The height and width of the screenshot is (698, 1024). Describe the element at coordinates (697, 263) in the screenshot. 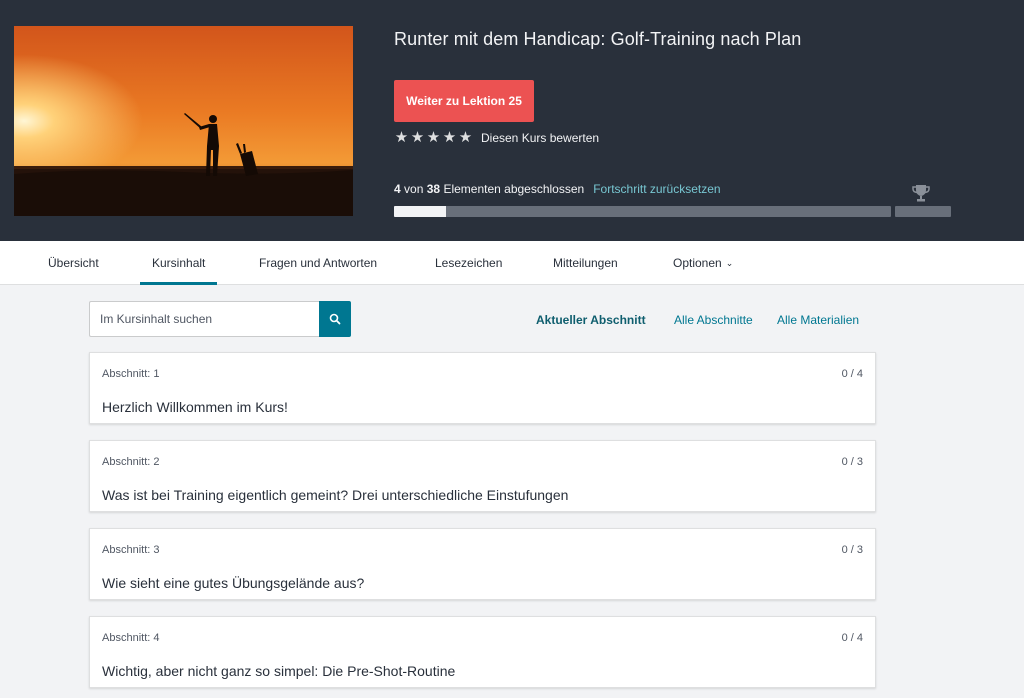

I see `tab-options-label: Optionen` at that location.